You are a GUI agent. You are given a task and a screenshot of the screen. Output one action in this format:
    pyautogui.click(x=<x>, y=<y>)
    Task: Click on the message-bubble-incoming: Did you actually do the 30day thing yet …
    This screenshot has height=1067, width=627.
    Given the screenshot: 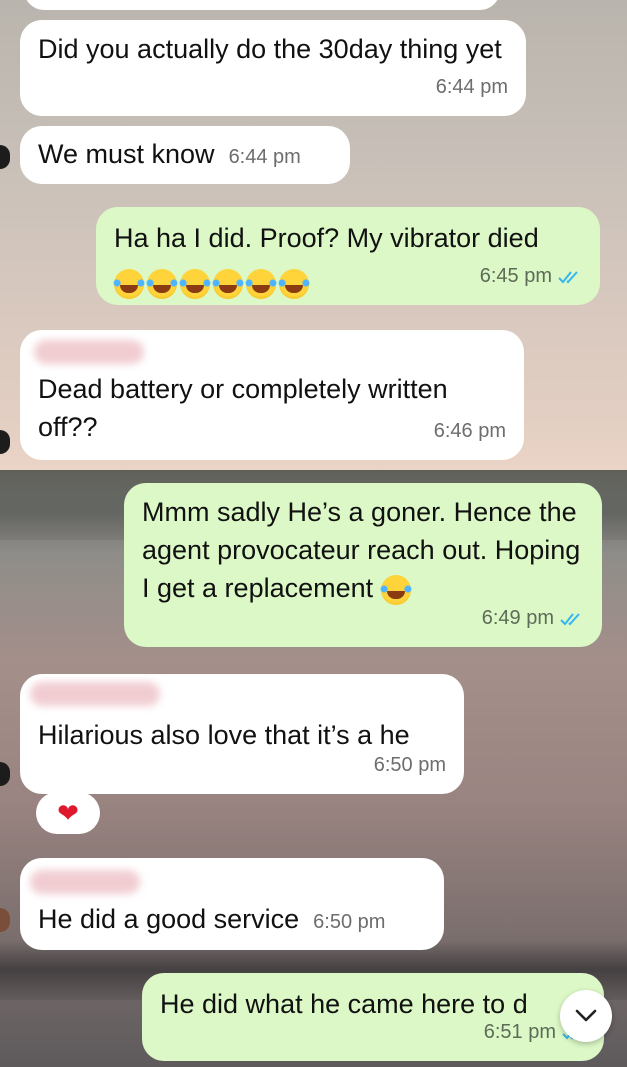 What is the action you would take?
    pyautogui.click(x=273, y=68)
    